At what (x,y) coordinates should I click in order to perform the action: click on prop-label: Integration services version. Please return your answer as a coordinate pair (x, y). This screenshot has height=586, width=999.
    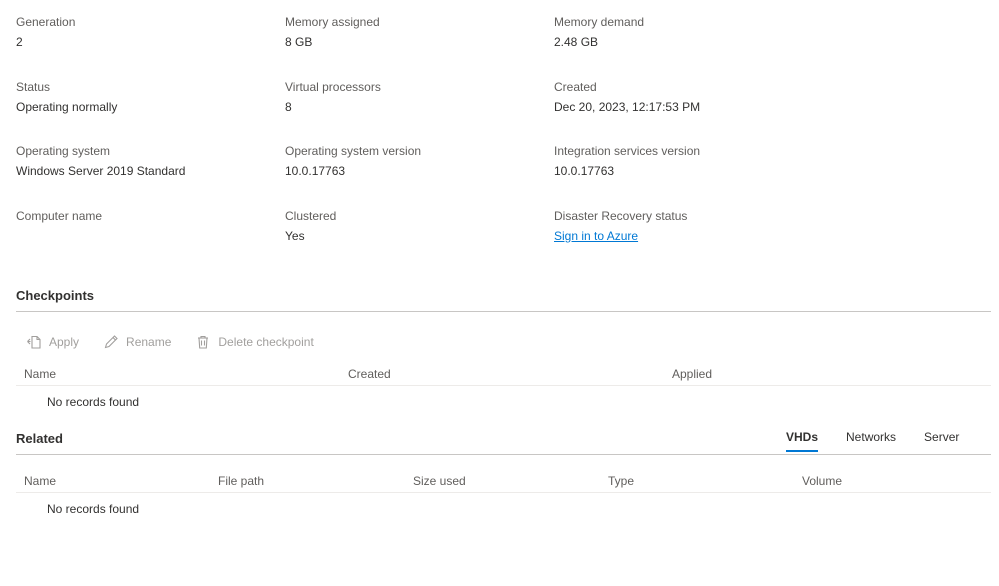
    Looking at the image, I should click on (627, 151).